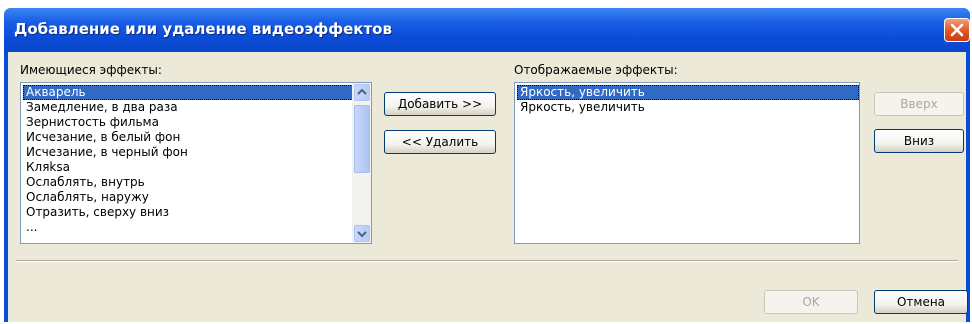 This screenshot has height=324, width=972. Describe the element at coordinates (91, 70) in the screenshot. I see `available-effects-label: Имеющиеся эффекты:` at that location.